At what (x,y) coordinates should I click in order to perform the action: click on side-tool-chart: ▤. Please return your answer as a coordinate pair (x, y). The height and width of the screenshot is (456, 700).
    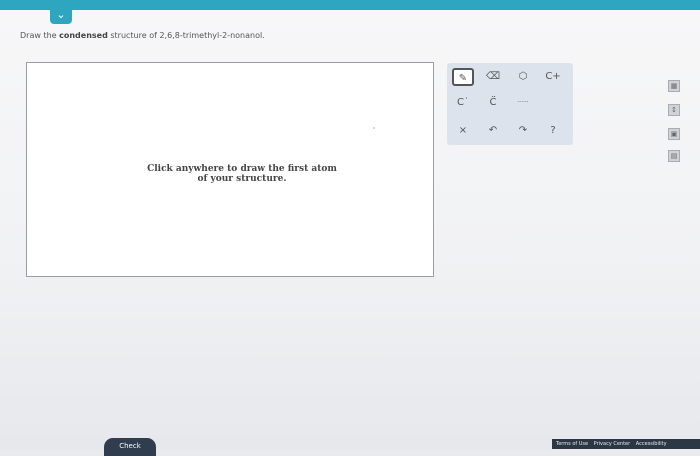
    Looking at the image, I should click on (674, 156).